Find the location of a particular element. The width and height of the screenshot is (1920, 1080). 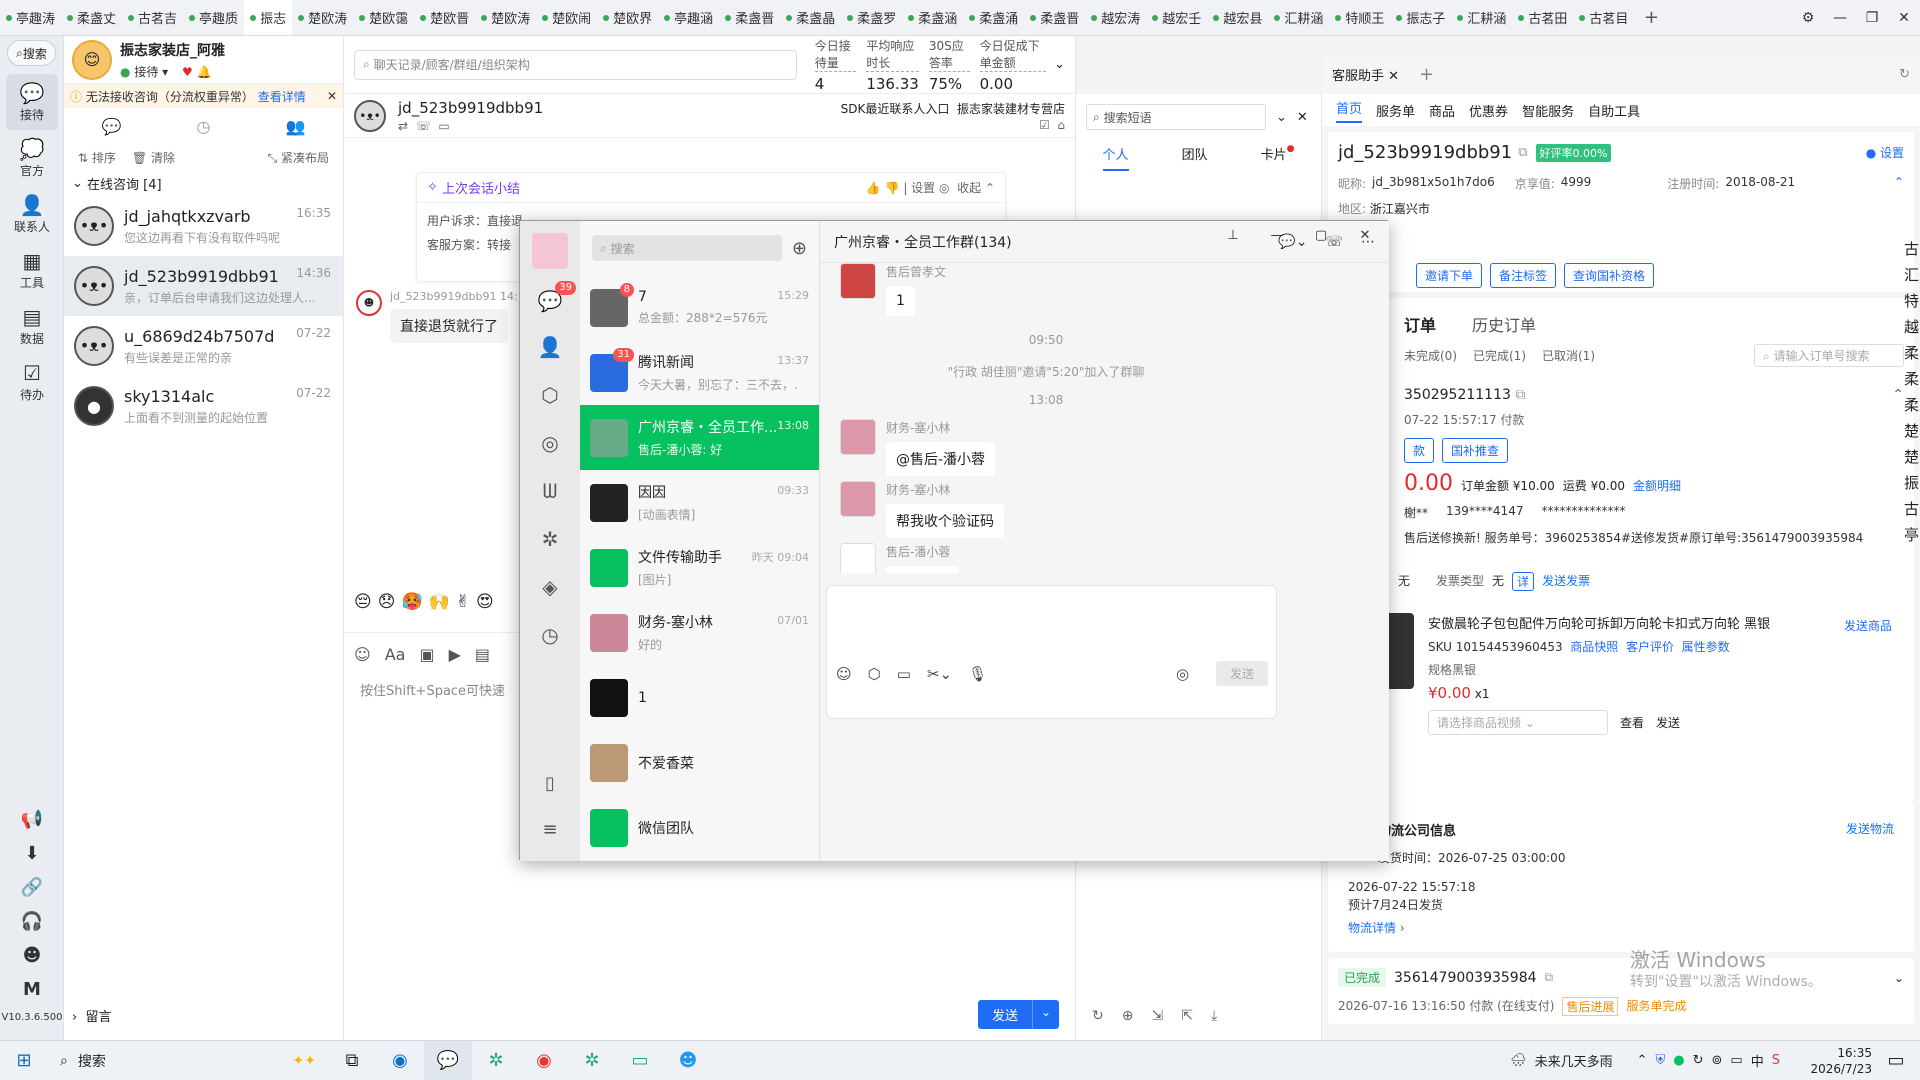

emoji-icon: ☺ is located at coordinates (844, 674).